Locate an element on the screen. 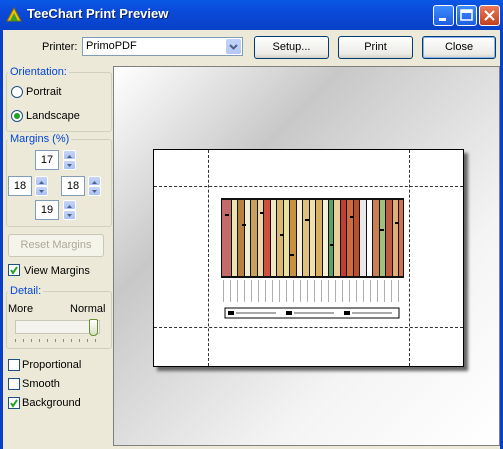 The image size is (503, 449). detail-slider-ticks is located at coordinates (57, 340).